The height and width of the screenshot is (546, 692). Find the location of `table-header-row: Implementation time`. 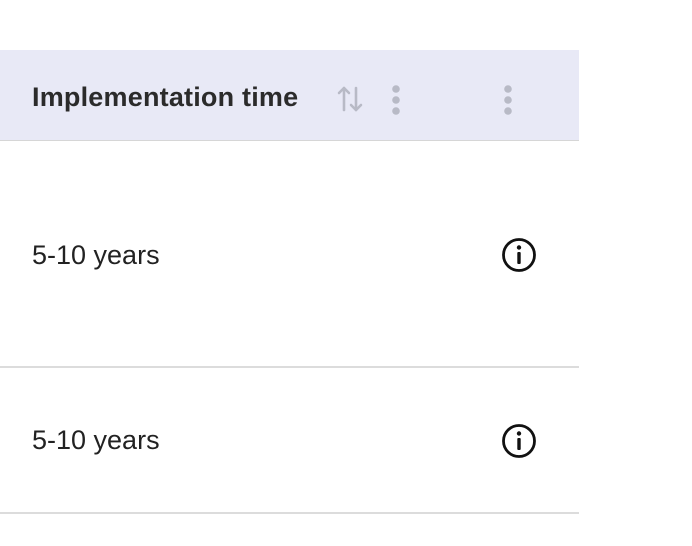

table-header-row: Implementation time is located at coordinates (289, 95).